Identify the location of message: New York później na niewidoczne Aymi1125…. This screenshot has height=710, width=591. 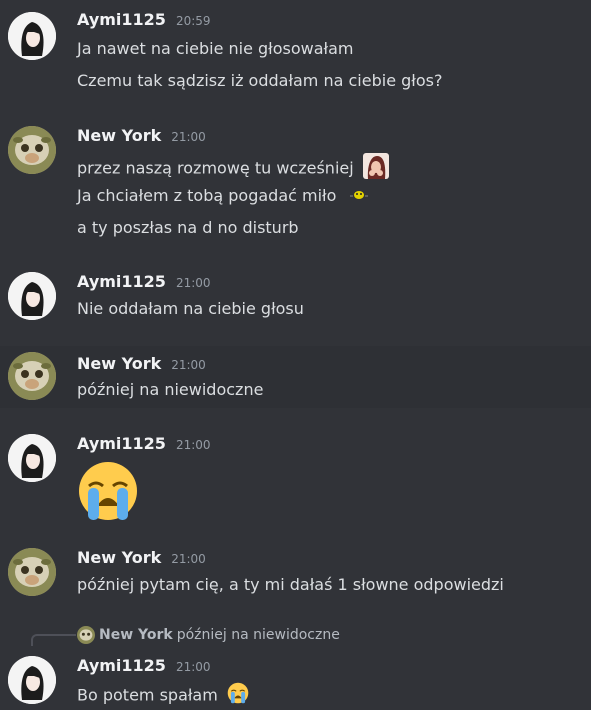
(295, 663).